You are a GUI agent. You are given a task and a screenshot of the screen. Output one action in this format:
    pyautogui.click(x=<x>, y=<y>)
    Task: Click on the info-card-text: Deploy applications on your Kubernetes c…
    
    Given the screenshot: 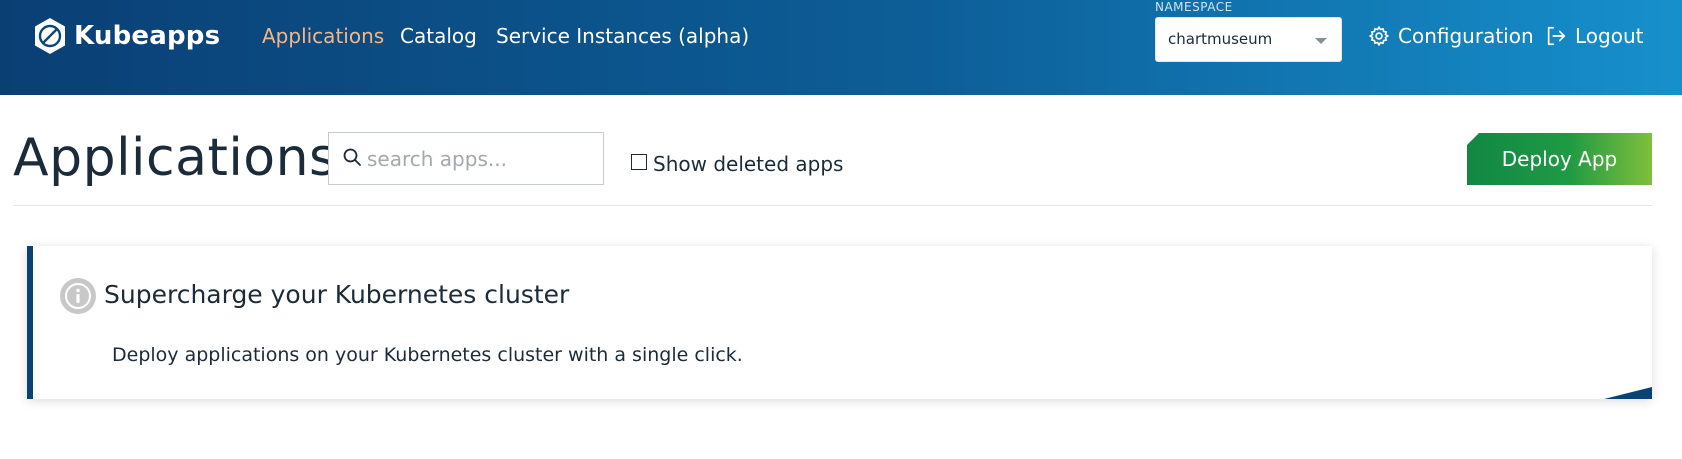 What is the action you would take?
    pyautogui.click(x=427, y=355)
    